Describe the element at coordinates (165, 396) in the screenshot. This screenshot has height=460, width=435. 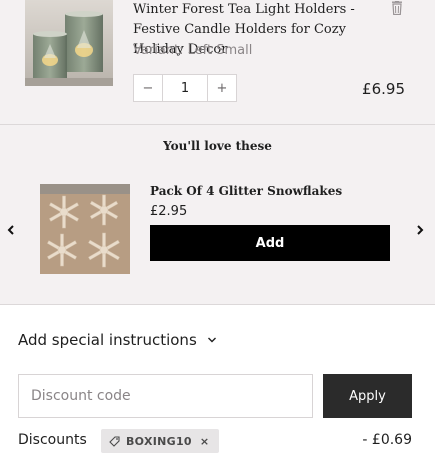
I see `discount-code-input` at that location.